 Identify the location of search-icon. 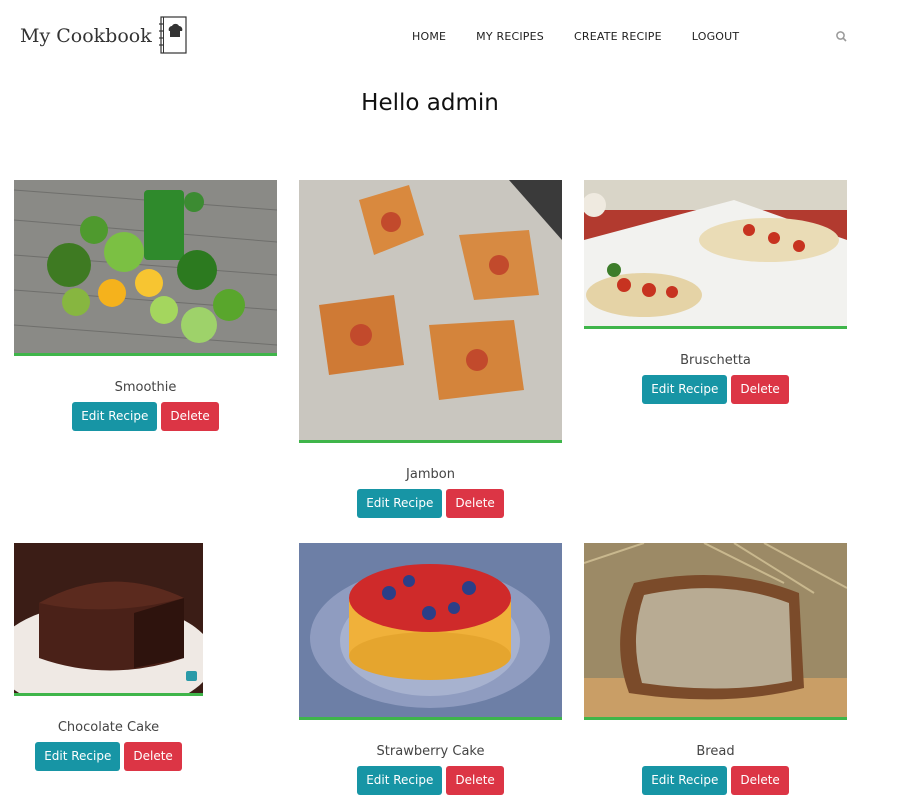
(842, 37).